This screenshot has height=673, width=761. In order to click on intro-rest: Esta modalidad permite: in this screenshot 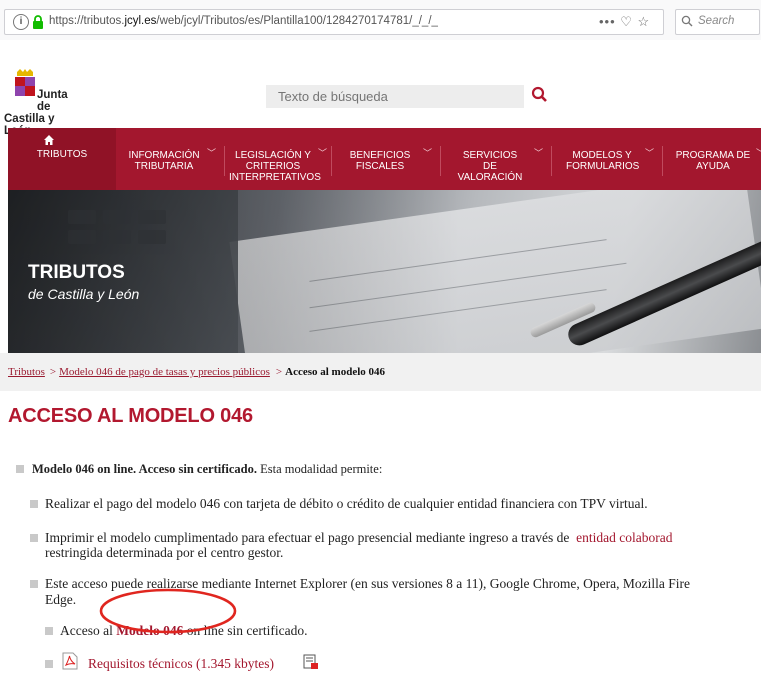, I will do `click(319, 469)`.